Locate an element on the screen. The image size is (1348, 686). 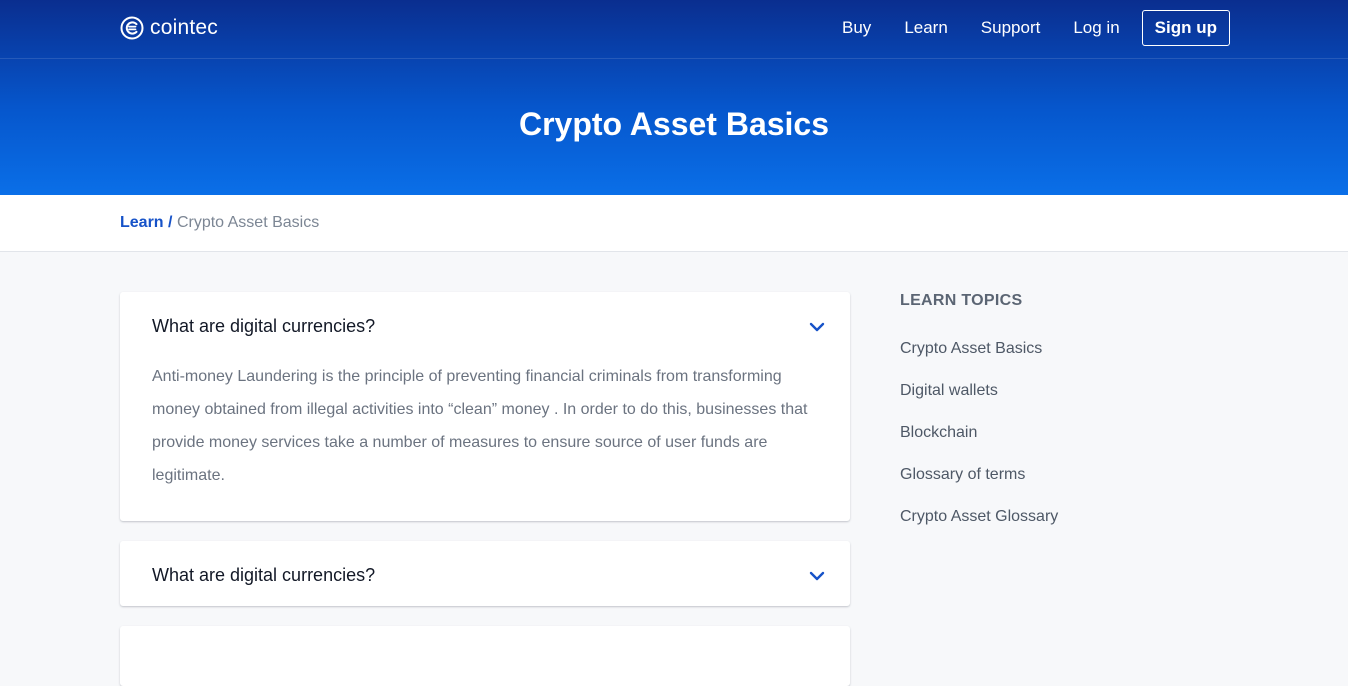
top-navigation-bar: cointec Buy Learn Support Log in Sign up is located at coordinates (674, 29).